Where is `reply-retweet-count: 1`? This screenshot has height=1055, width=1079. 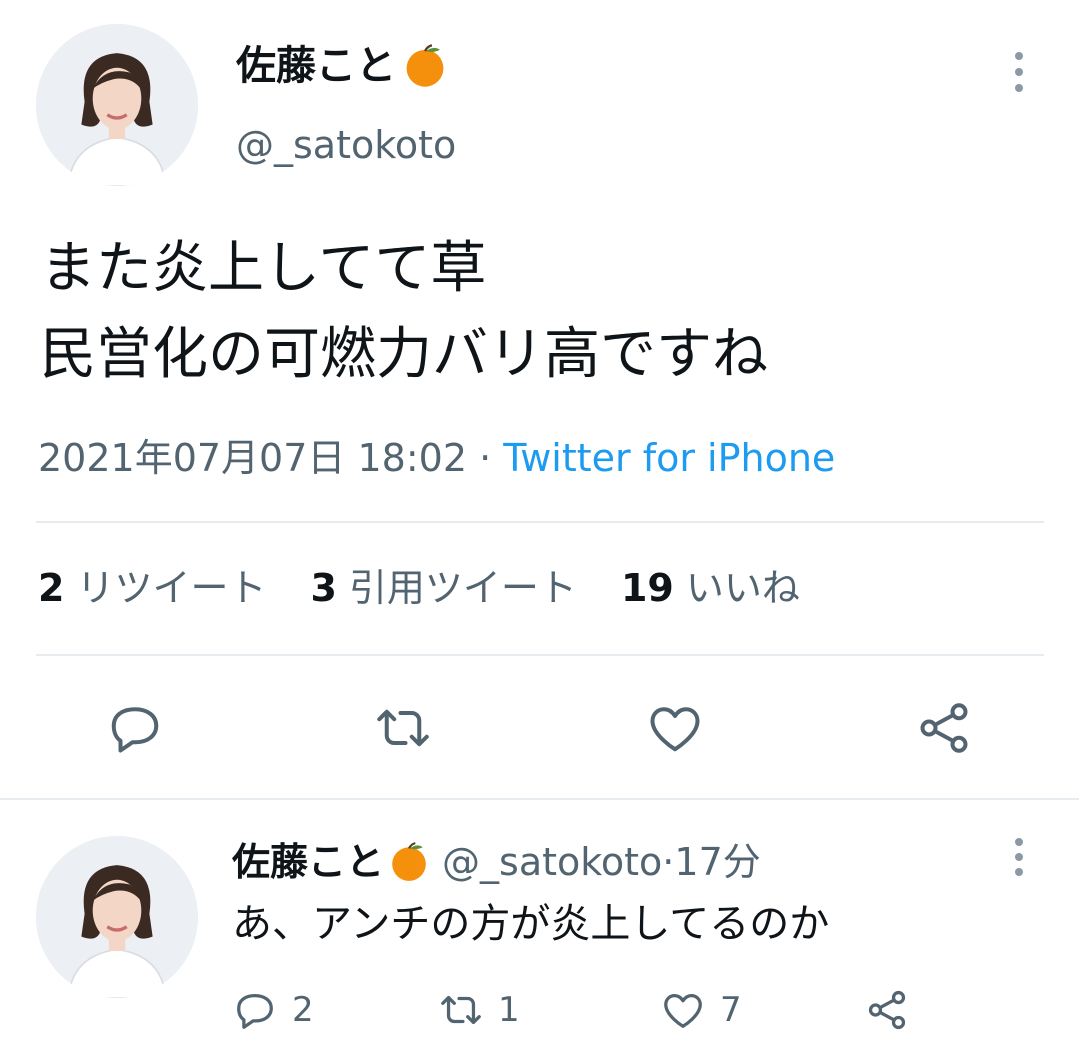
reply-retweet-count: 1 is located at coordinates (509, 1010).